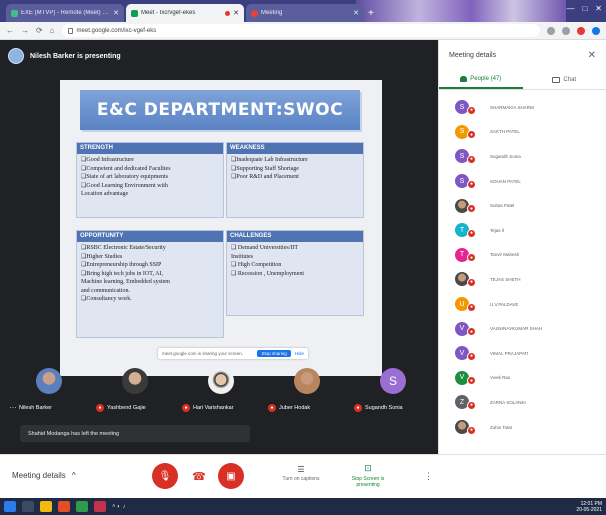 The width and height of the screenshot is (606, 515). What do you see at coordinates (428, 476) in the screenshot?
I see `more-options-button: ⋮` at bounding box center [428, 476].